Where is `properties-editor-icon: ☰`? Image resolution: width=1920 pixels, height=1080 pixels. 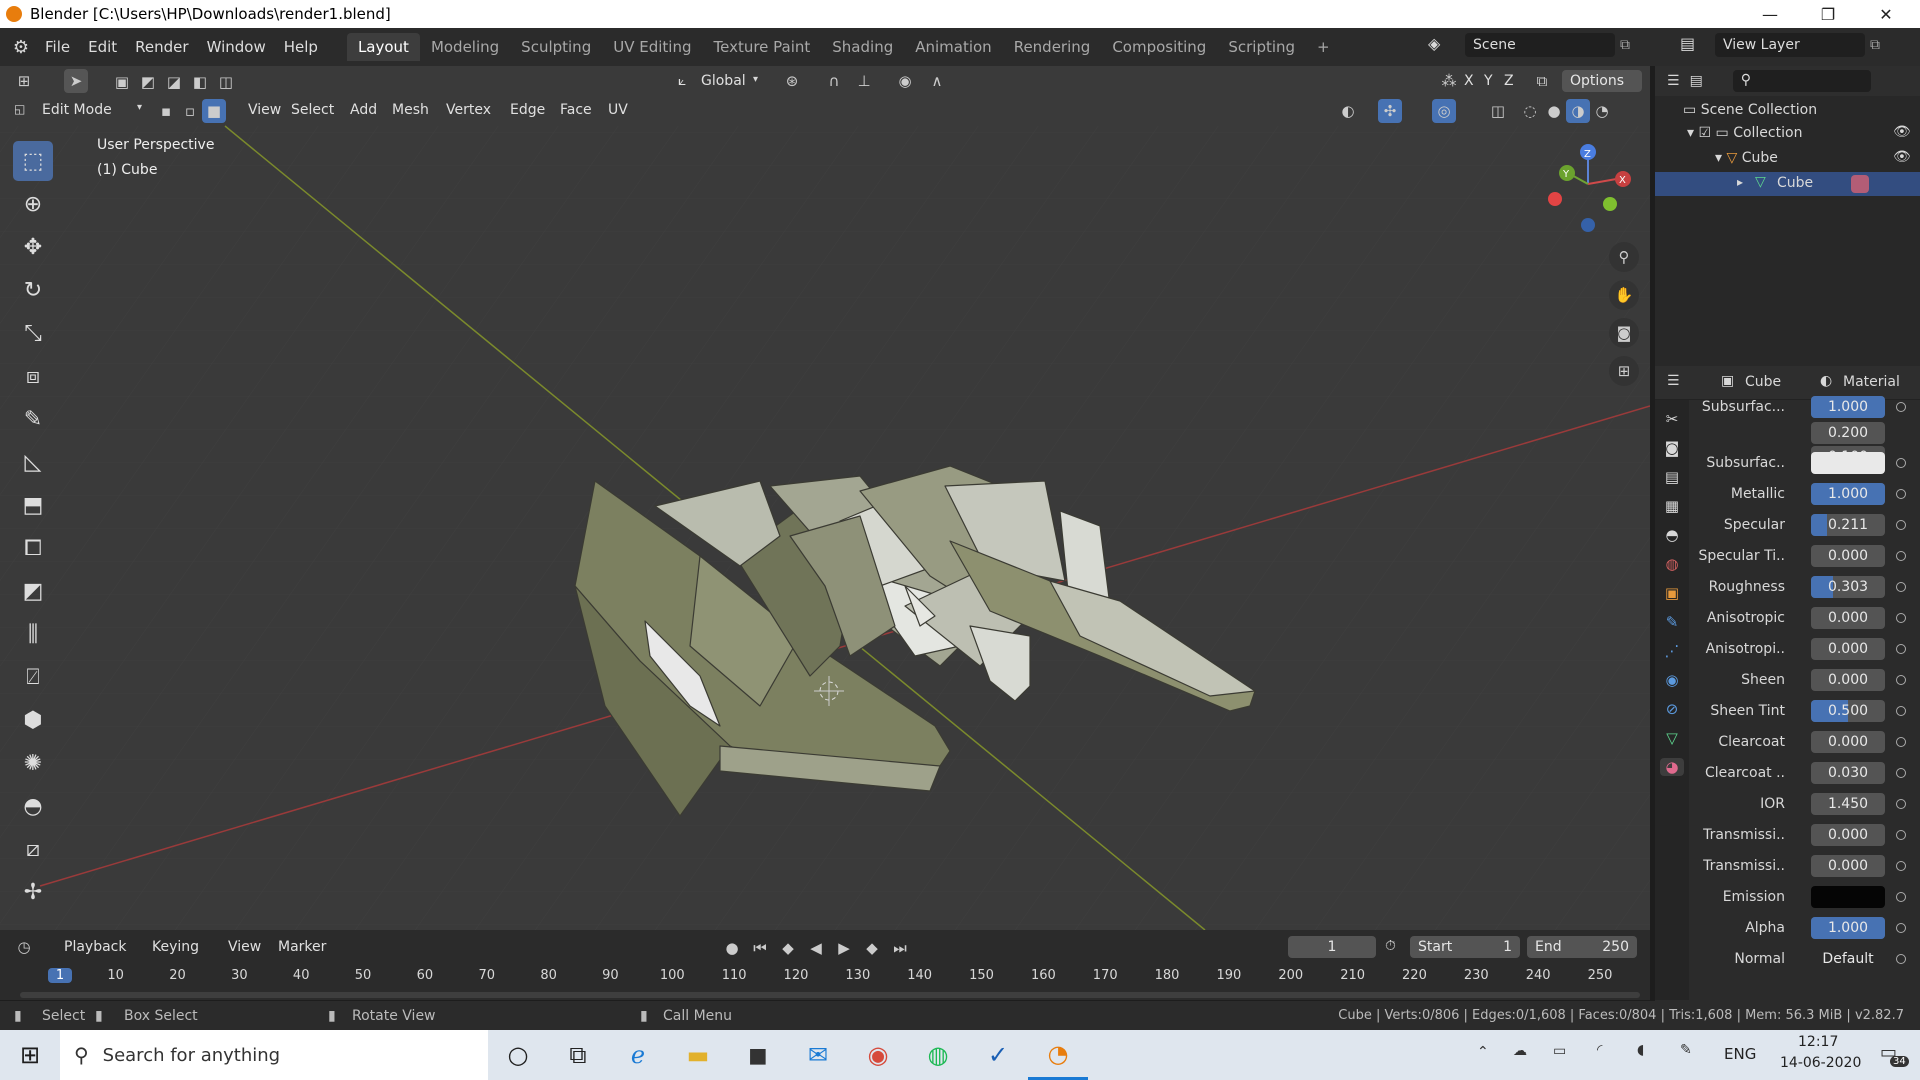 properties-editor-icon: ☰ is located at coordinates (1673, 381).